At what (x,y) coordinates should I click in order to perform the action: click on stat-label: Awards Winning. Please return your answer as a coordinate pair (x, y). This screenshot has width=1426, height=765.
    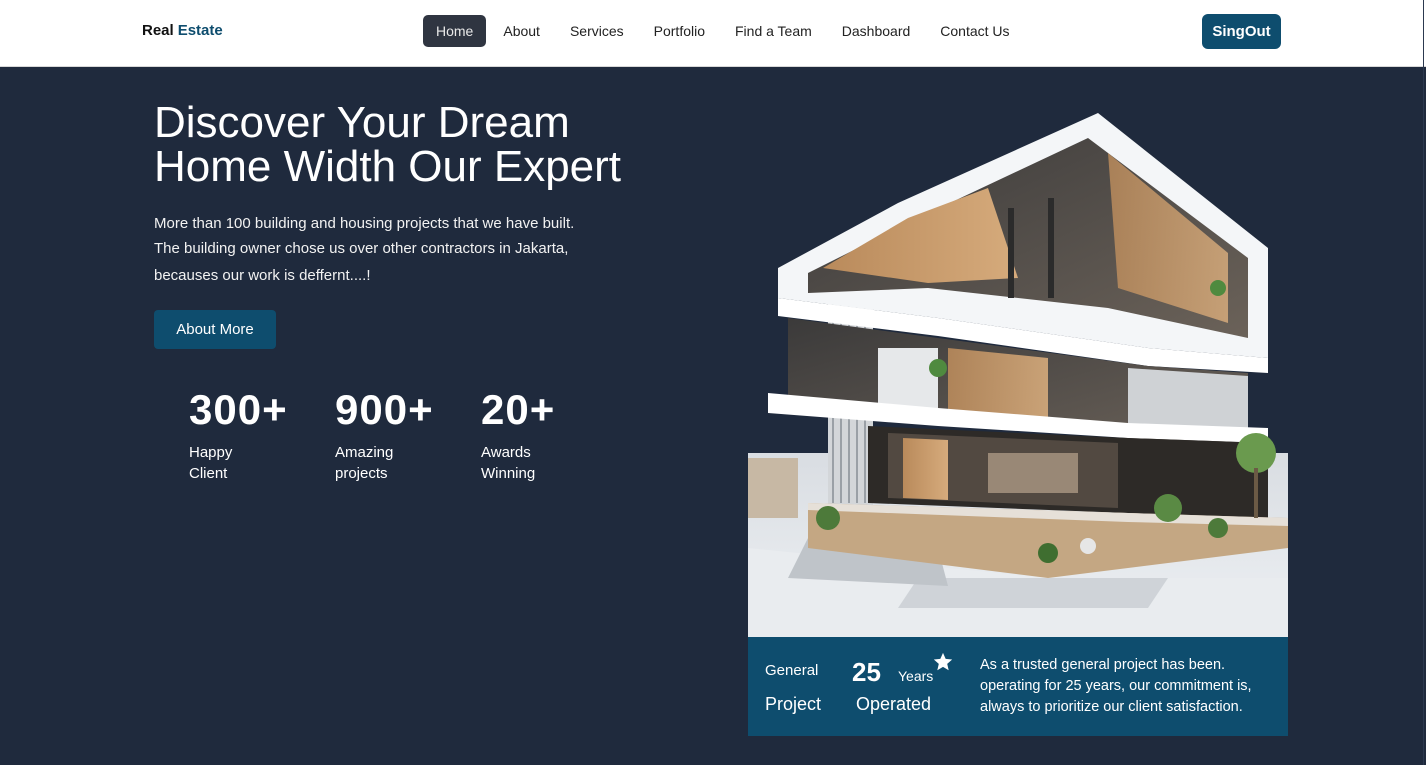
    Looking at the image, I should click on (508, 463).